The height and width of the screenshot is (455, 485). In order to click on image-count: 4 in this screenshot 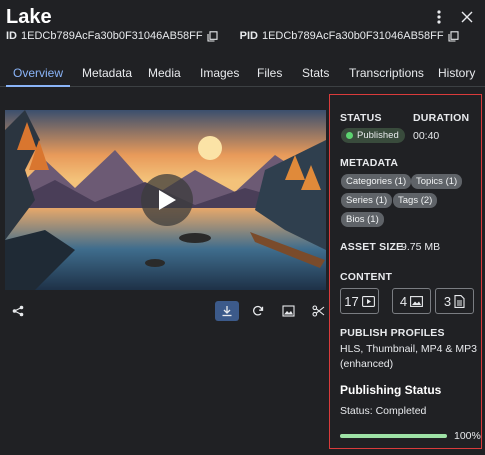, I will do `click(403, 301)`.